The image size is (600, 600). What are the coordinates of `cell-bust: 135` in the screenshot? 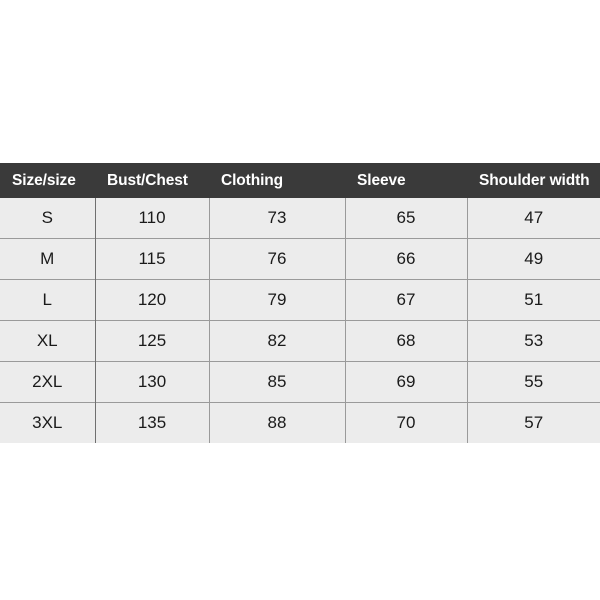 It's located at (152, 422).